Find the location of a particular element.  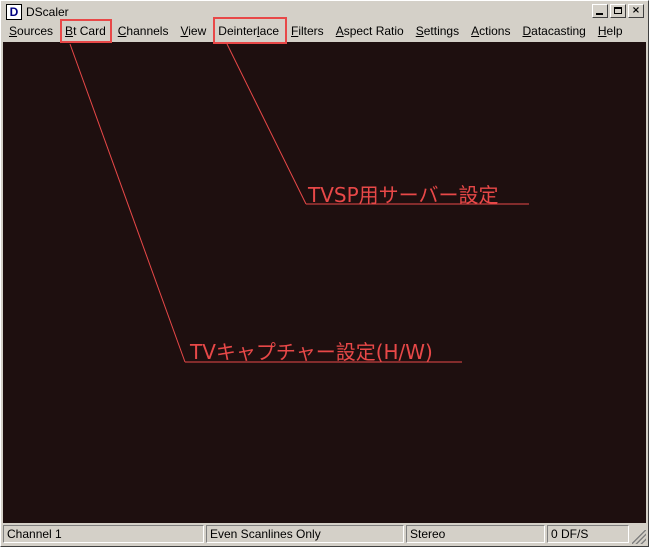

close-icon: × is located at coordinates (636, 10).